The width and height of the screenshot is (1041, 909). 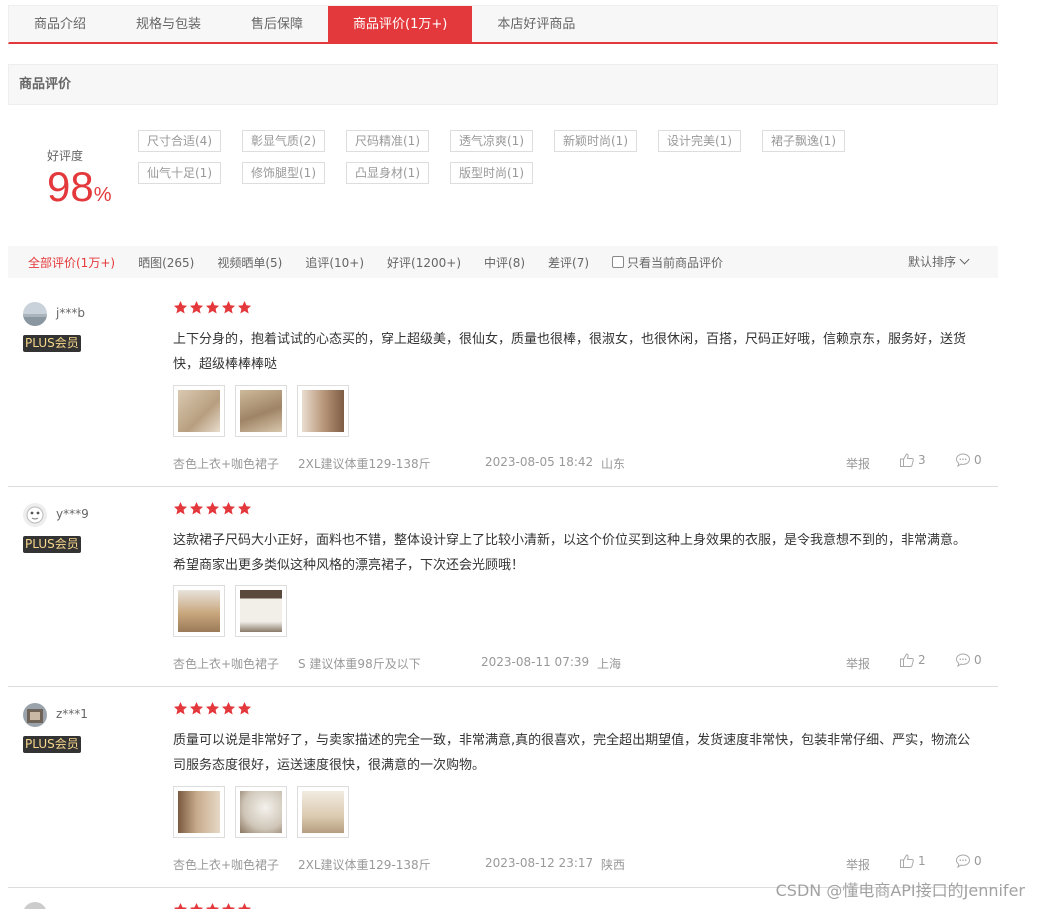 I want to click on section-title: 商品评价, so click(x=503, y=84).